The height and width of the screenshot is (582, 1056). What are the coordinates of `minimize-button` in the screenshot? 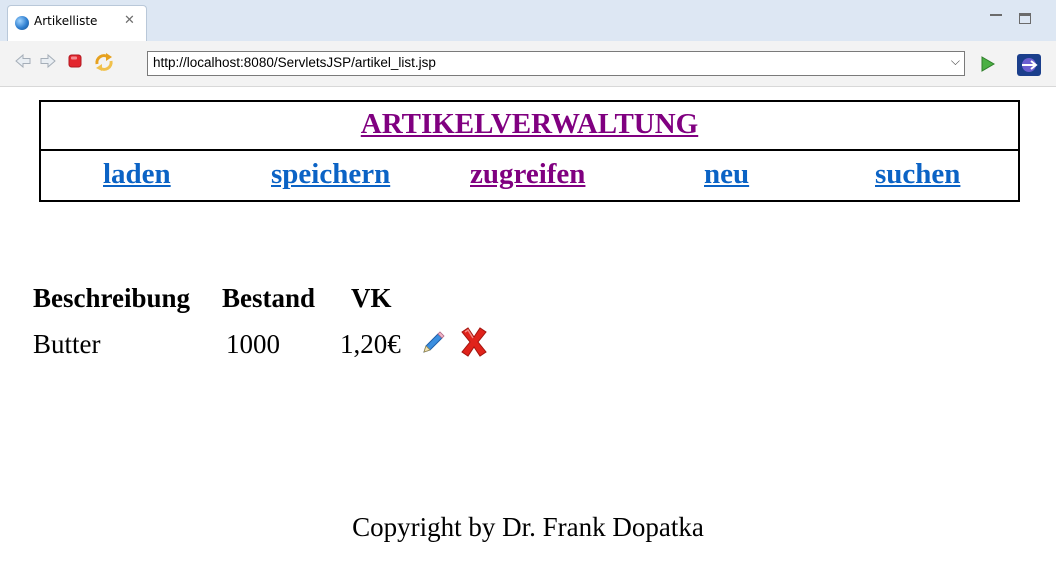 It's located at (996, 11).